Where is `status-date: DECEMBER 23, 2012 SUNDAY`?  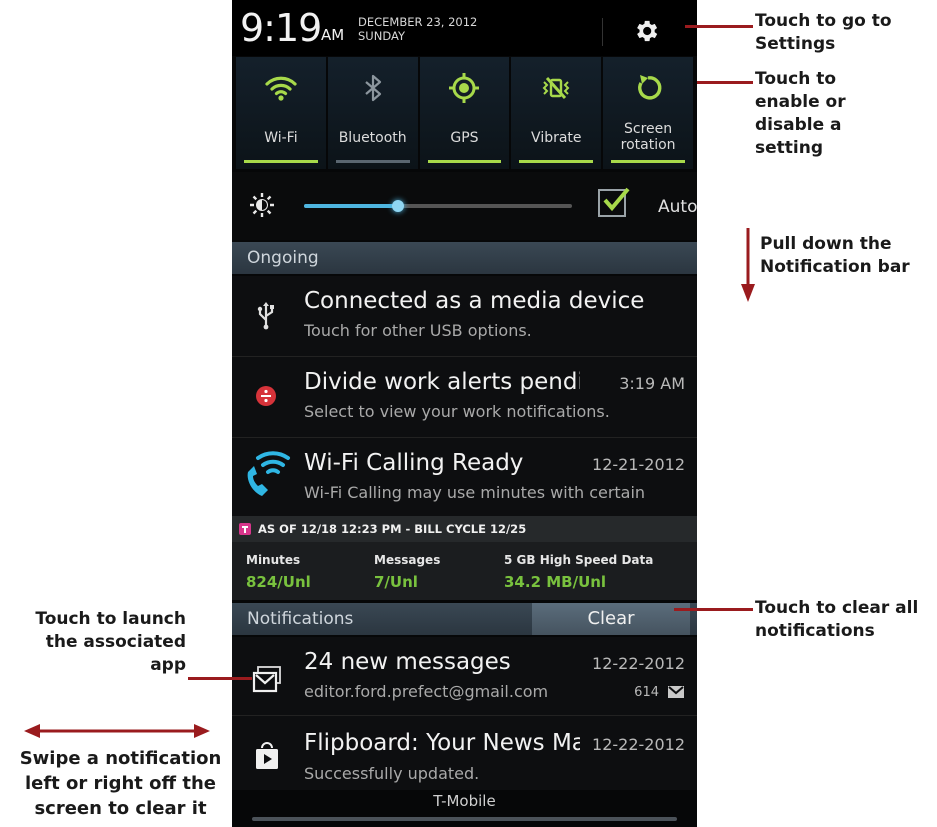
status-date: DECEMBER 23, 2012 SUNDAY is located at coordinates (417, 29).